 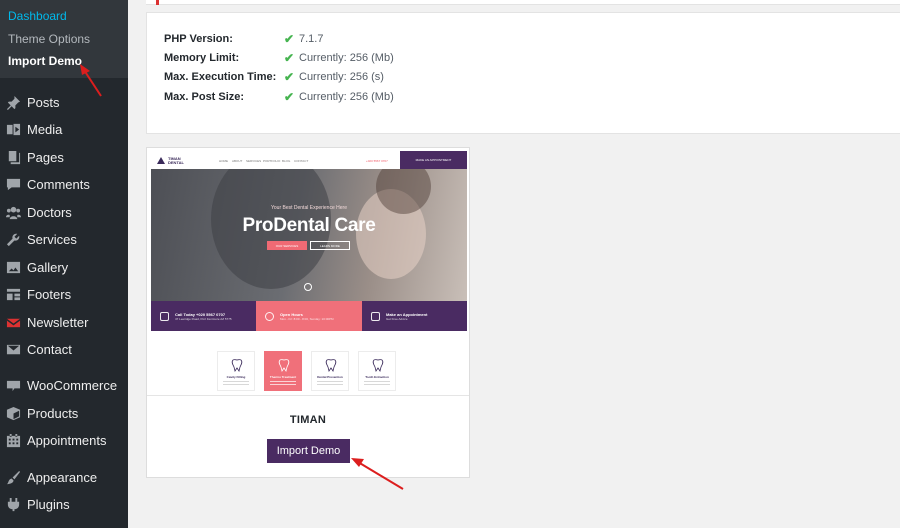 I want to click on preview-brand: TIMAN DENTAL, so click(x=176, y=160).